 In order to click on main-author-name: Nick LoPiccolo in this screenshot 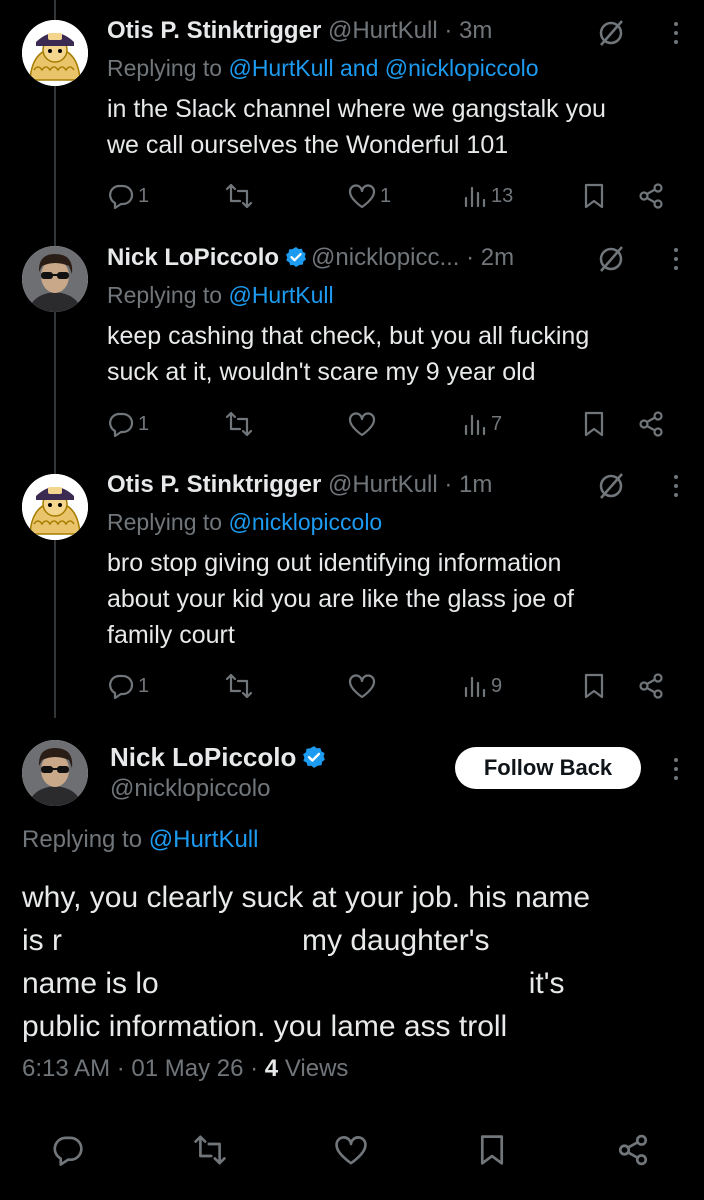, I will do `click(203, 757)`.